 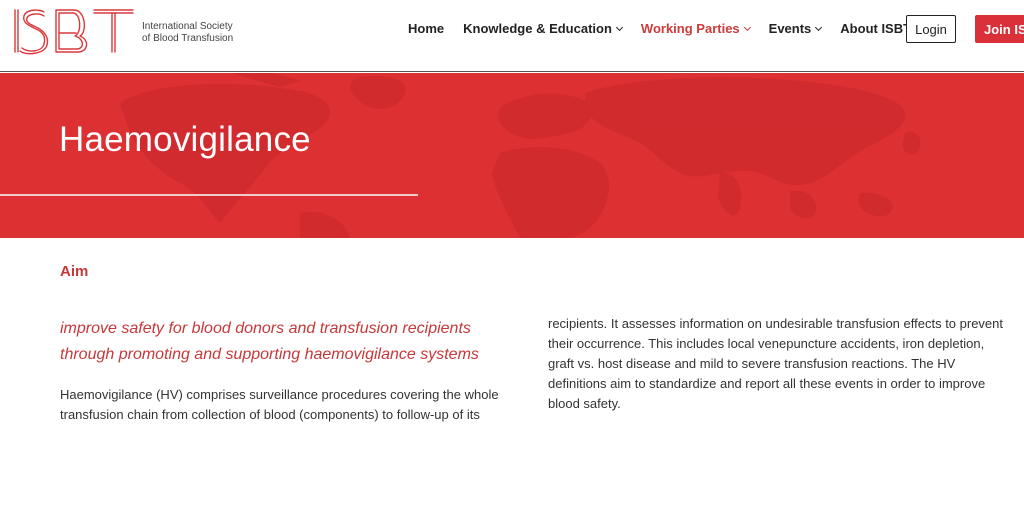 I want to click on nav-item-knowledge-education: Knowledge & Education, so click(x=543, y=28).